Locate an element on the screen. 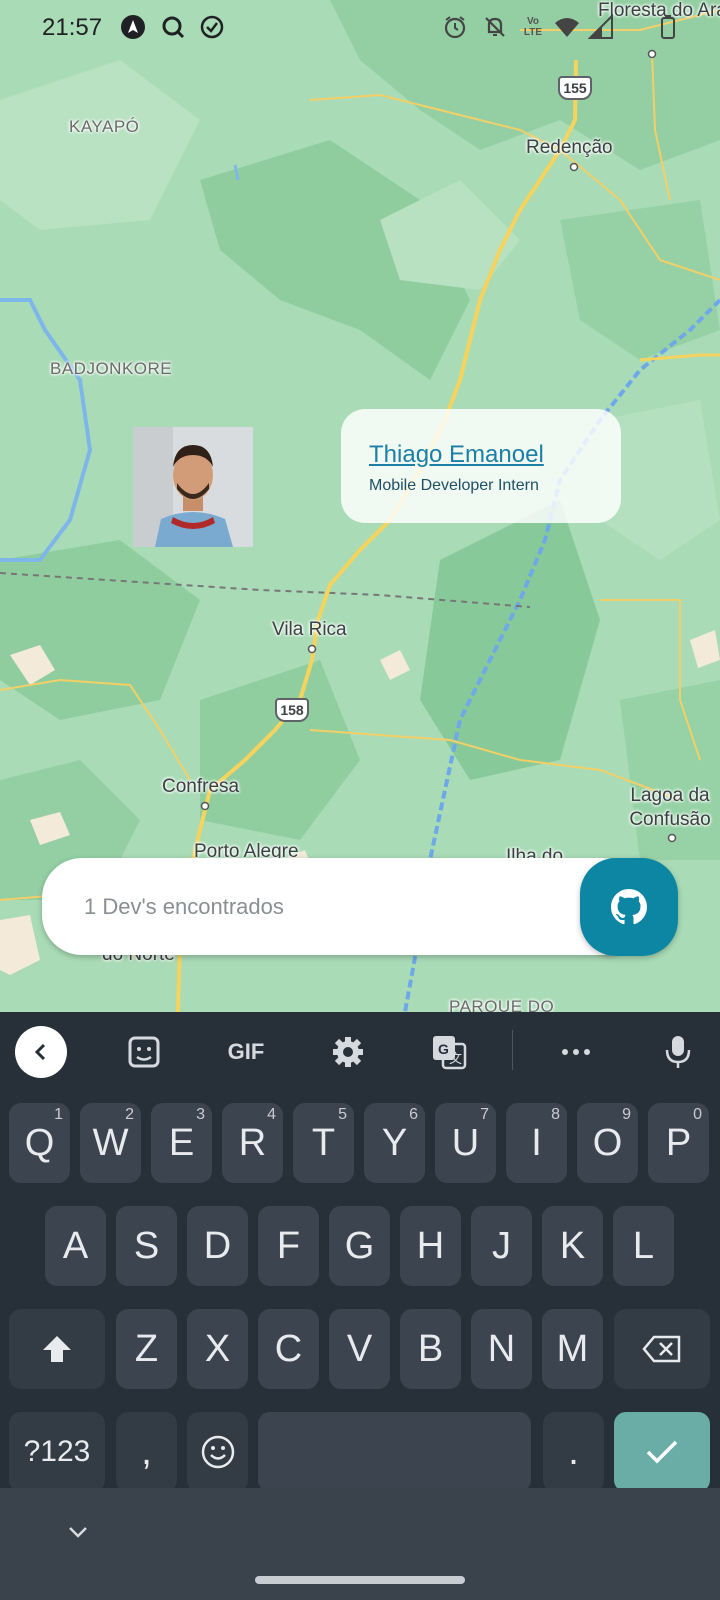 The width and height of the screenshot is (720, 1600). shift-icon is located at coordinates (57, 1349).